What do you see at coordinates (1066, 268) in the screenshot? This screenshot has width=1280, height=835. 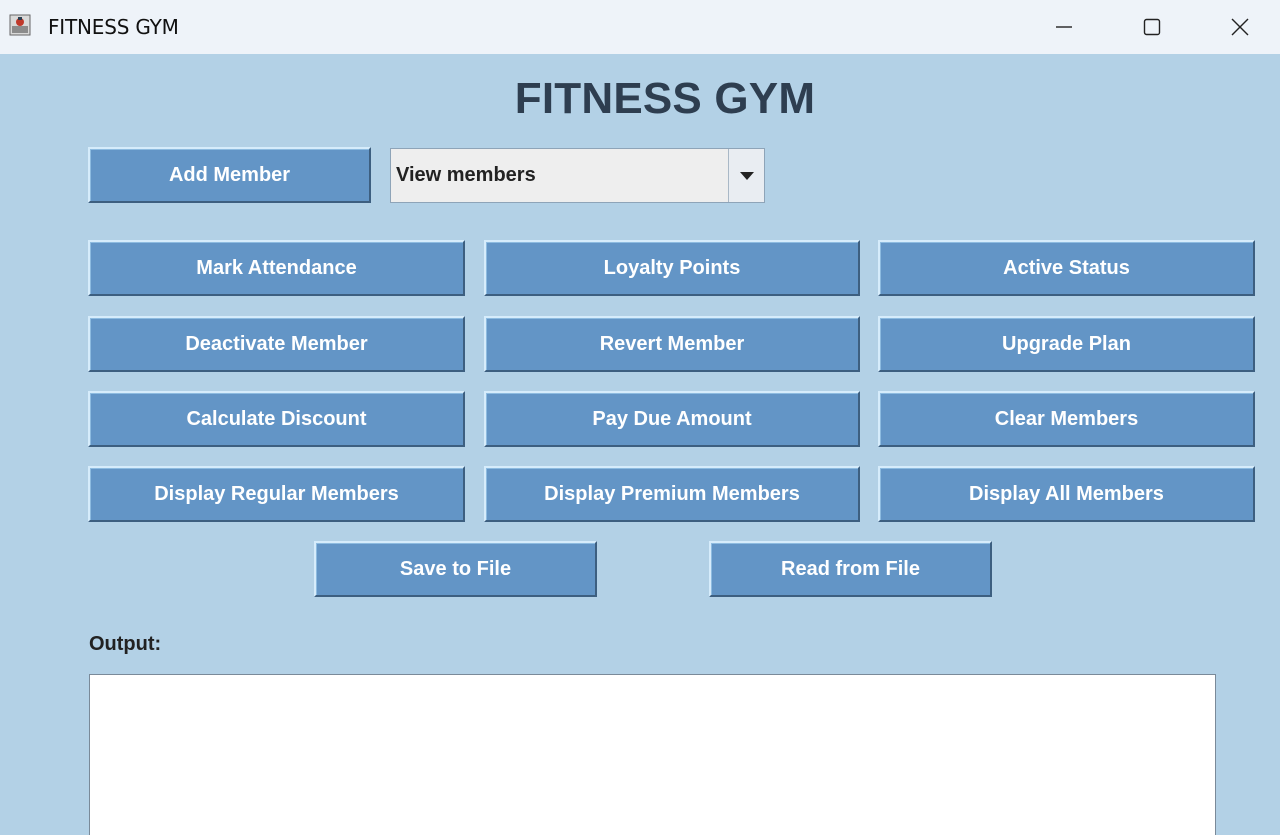 I see `active-status-button: Active Status` at bounding box center [1066, 268].